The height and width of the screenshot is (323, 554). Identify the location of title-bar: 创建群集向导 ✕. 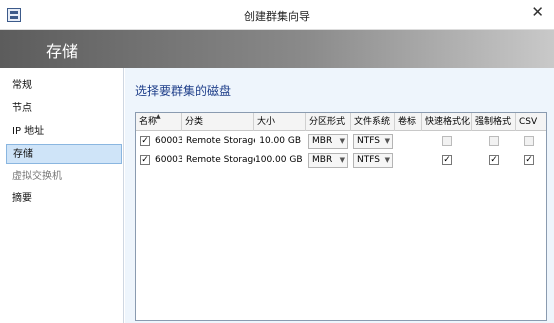
(277, 15).